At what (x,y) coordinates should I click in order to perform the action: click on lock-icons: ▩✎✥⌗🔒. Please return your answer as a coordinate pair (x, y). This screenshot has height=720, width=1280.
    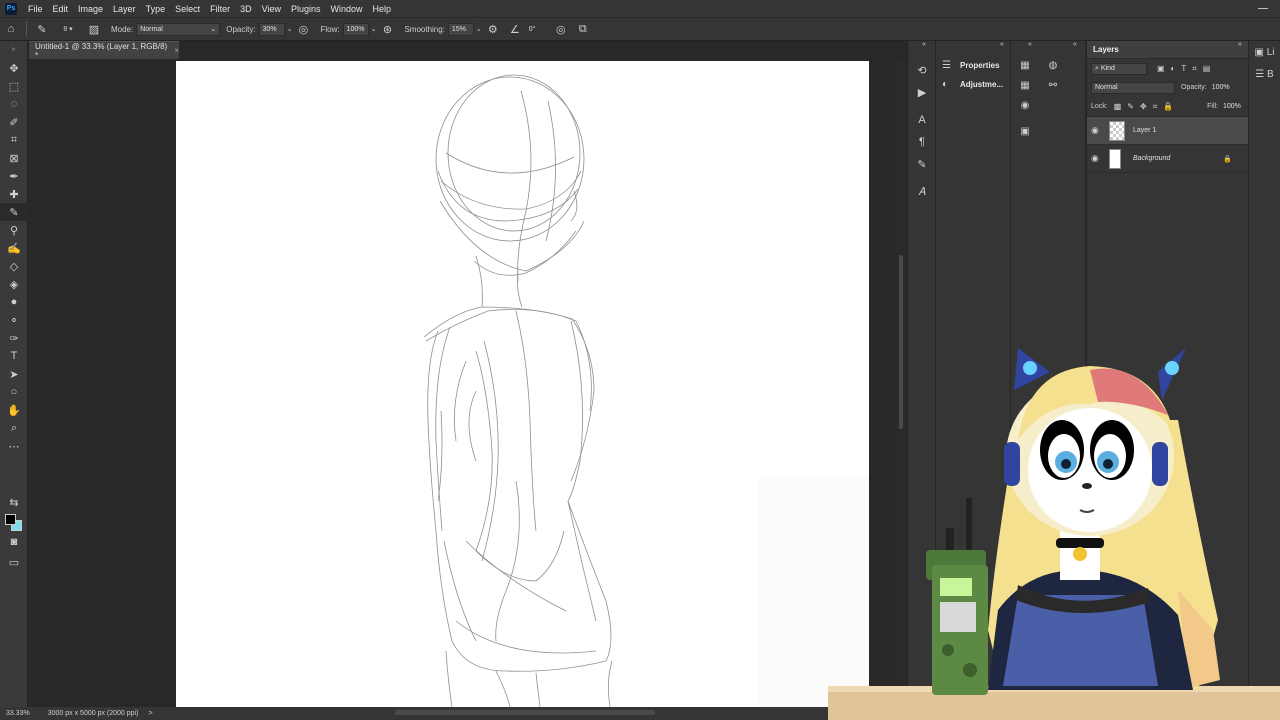
    Looking at the image, I should click on (1146, 107).